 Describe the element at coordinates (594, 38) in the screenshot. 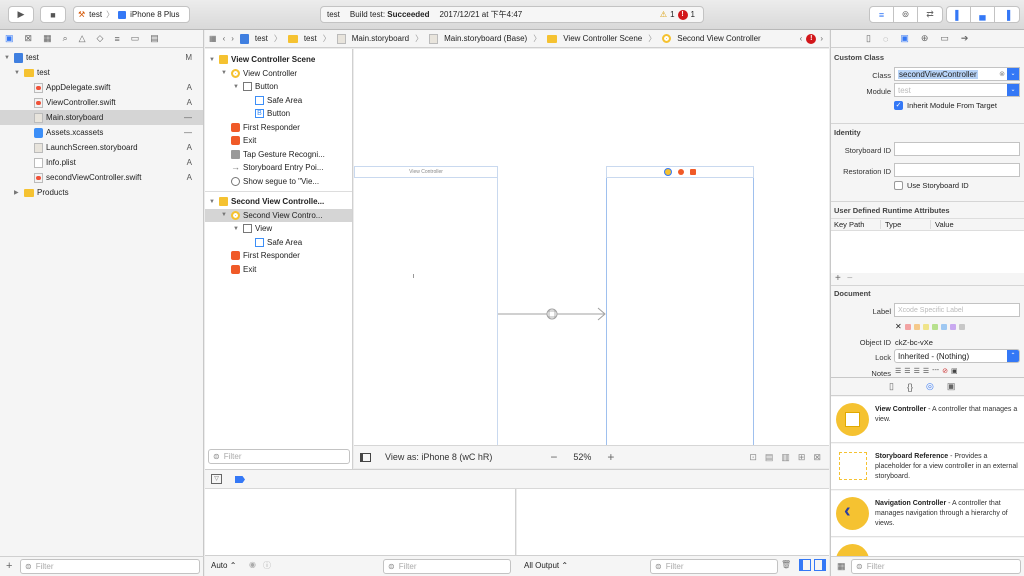

I see `breadcrumb-item: View Controller Scene` at that location.